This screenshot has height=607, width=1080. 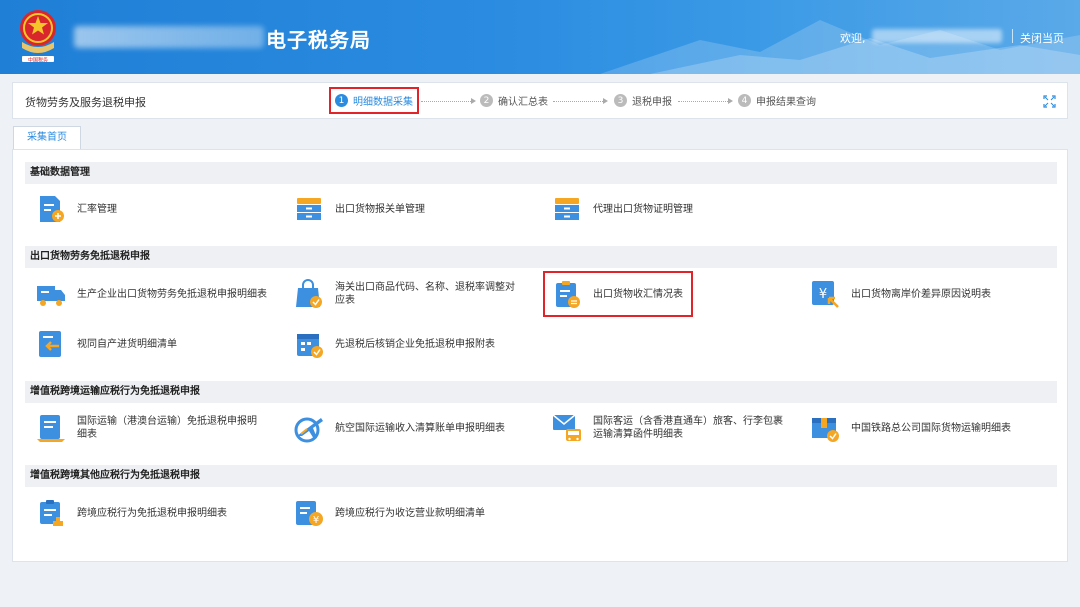 I want to click on menu-item: 先退税后核销企业免抵退税申报附表, so click(x=413, y=344).